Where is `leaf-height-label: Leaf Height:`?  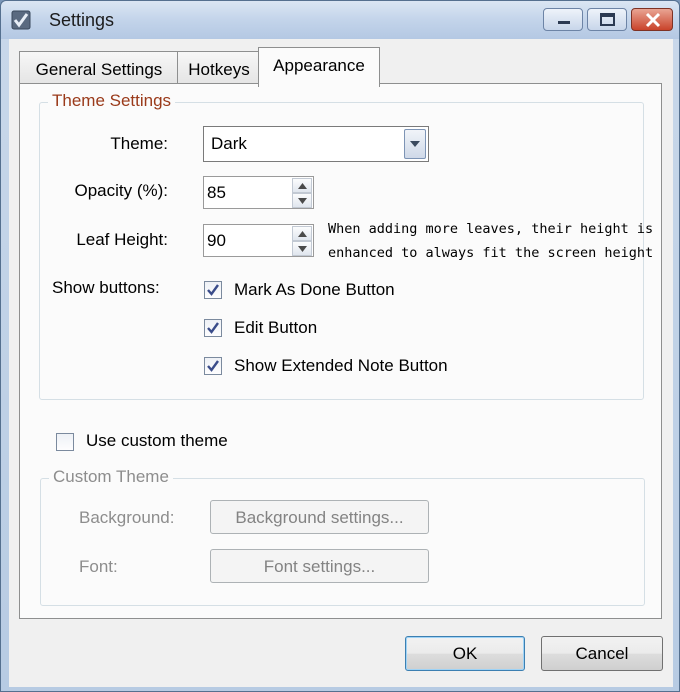 leaf-height-label: Leaf Height: is located at coordinates (122, 239).